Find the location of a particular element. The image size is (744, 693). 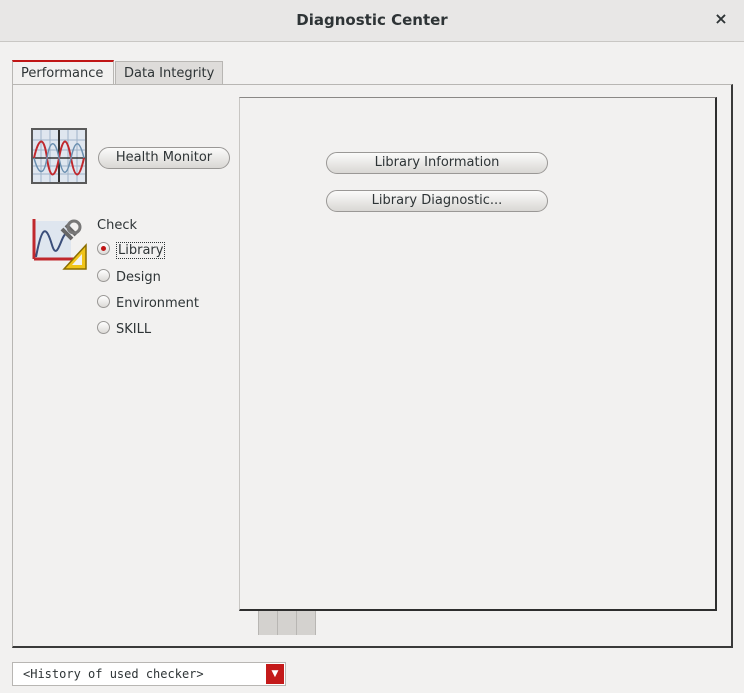

radio-label: Design is located at coordinates (138, 277).